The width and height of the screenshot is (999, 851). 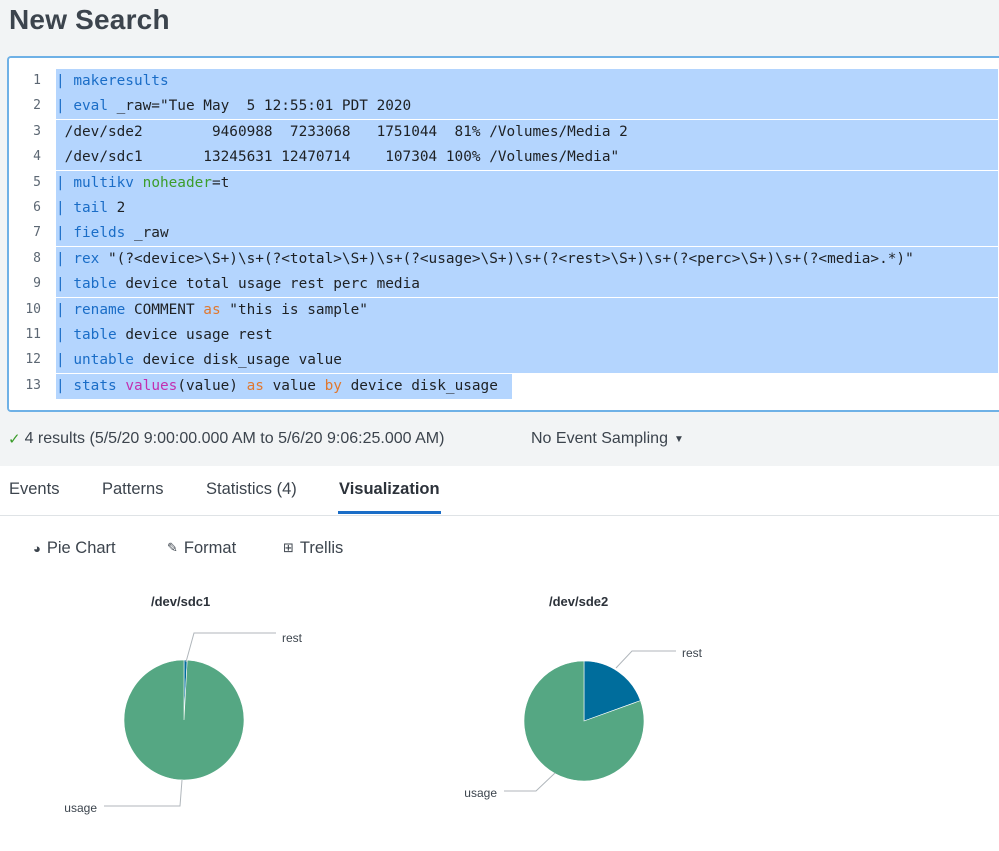 What do you see at coordinates (184, 720) in the screenshot?
I see `pie-slice-usage` at bounding box center [184, 720].